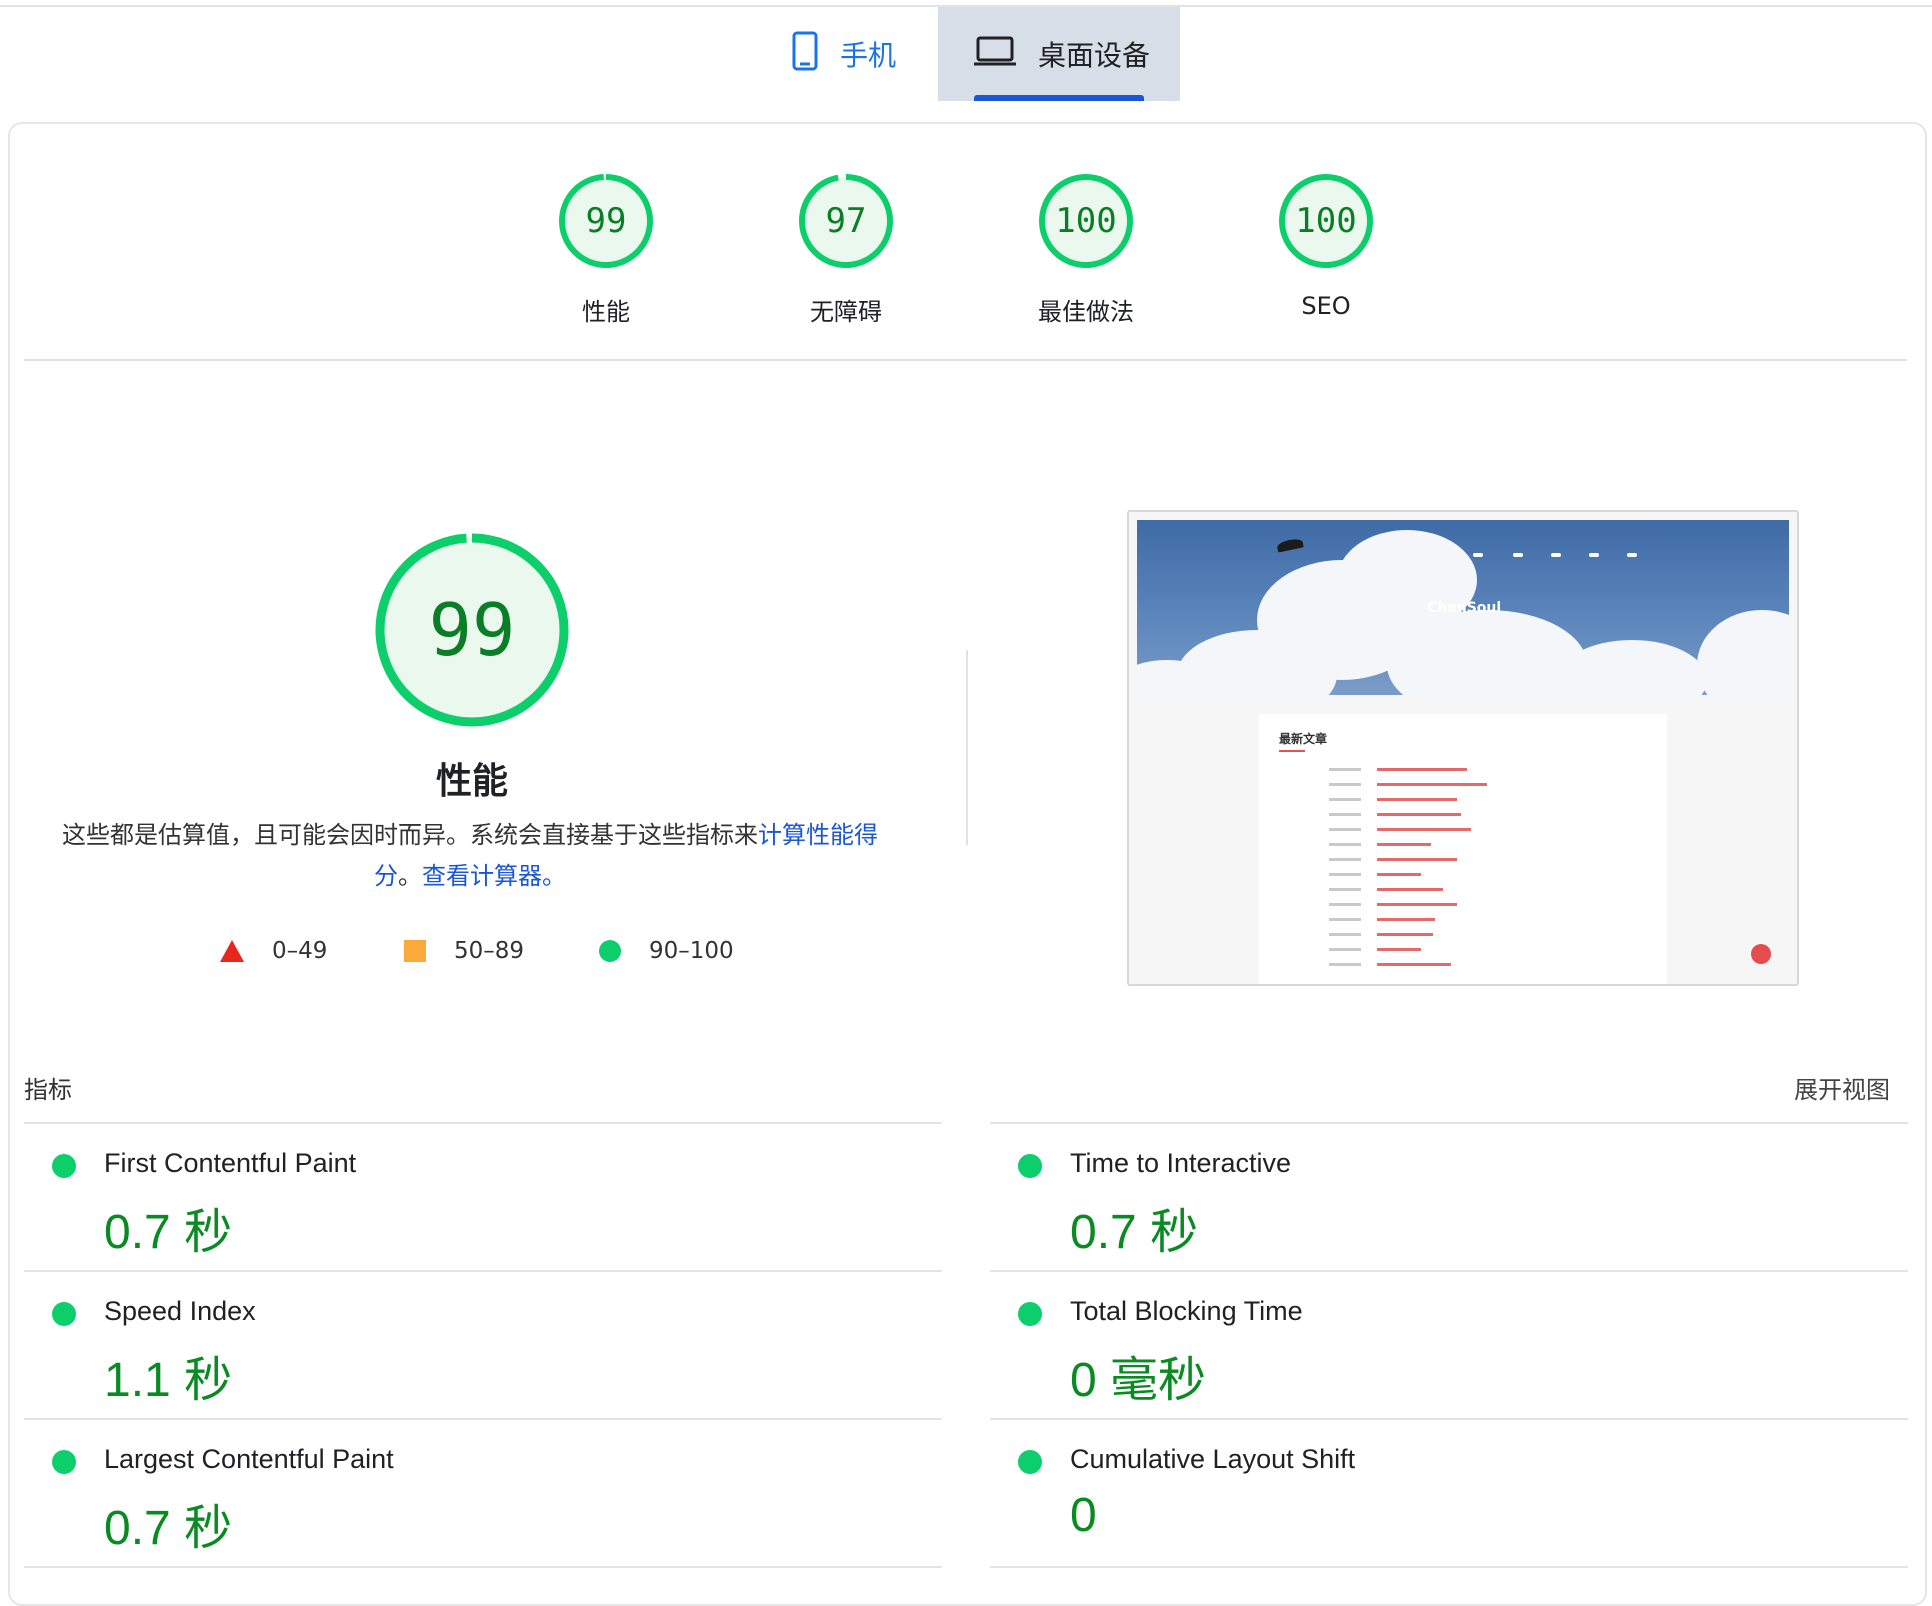 The width and height of the screenshot is (1932, 1606). What do you see at coordinates (168, 1380) in the screenshot?
I see `metric-value: 1.1 秒` at bounding box center [168, 1380].